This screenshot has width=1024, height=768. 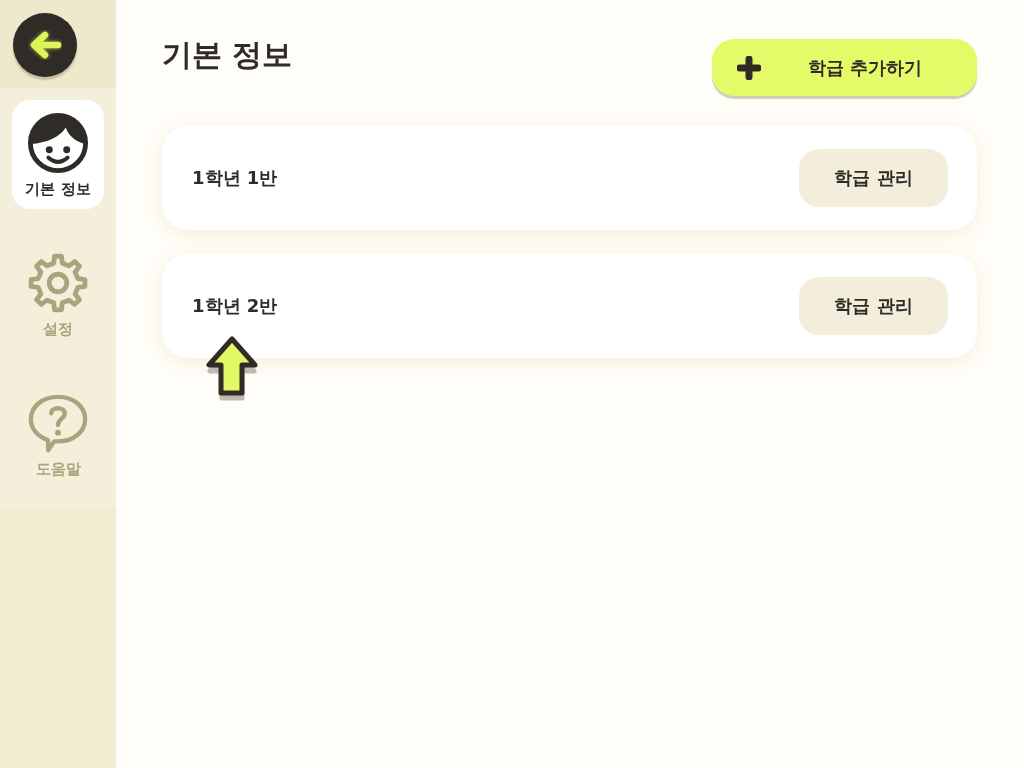 I want to click on sidebar-tab: 기본 정보, so click(x=58, y=154).